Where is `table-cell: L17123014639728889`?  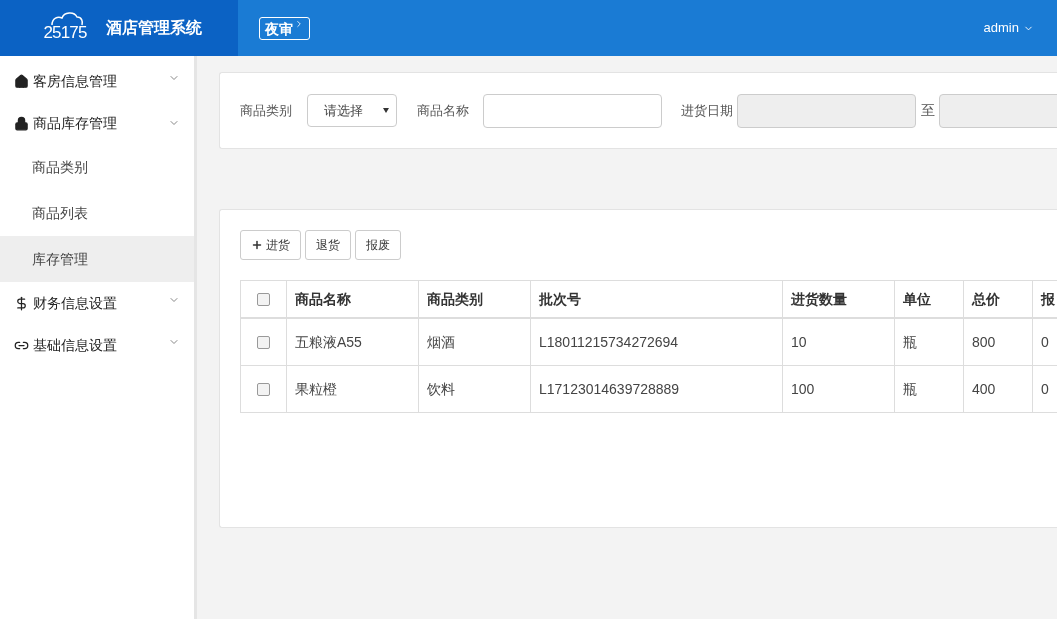 table-cell: L17123014639728889 is located at coordinates (657, 389).